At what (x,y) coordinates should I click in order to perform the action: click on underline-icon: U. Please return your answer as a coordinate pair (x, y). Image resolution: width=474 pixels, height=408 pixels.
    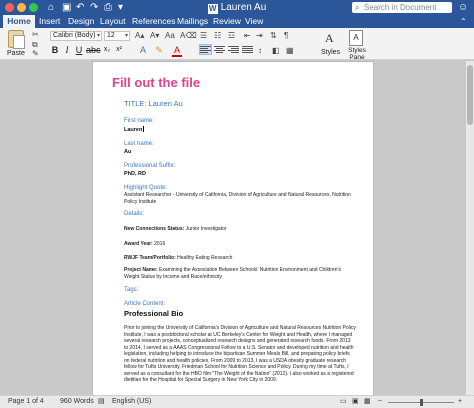
    Looking at the image, I should click on (79, 50).